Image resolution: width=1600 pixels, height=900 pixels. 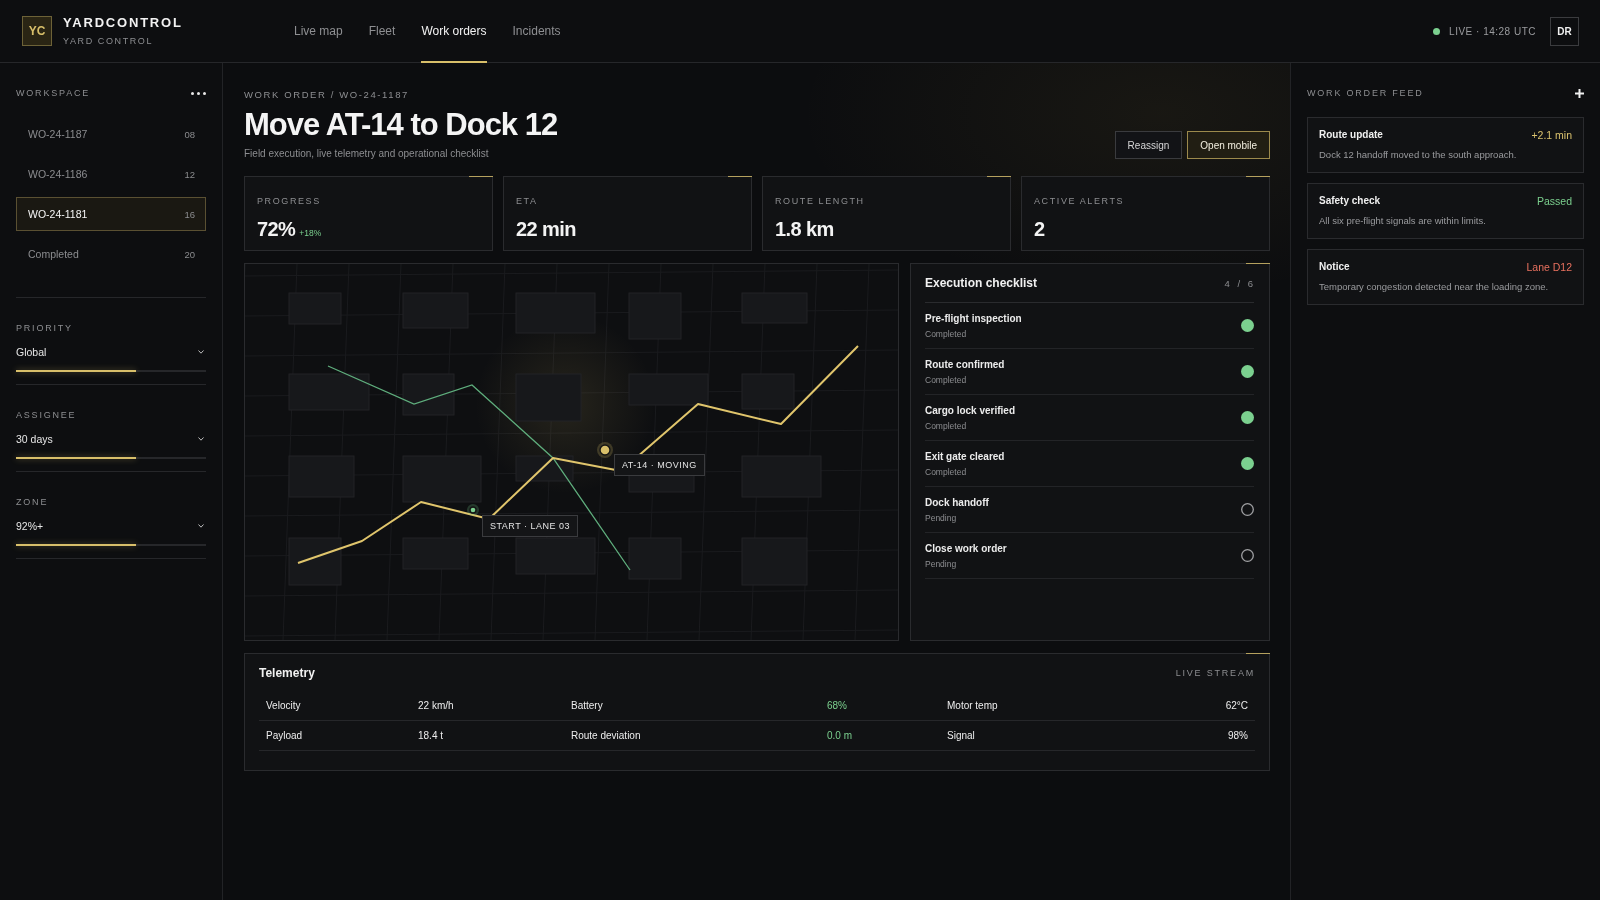 What do you see at coordinates (965, 456) in the screenshot?
I see `task-name: Exit gate cleared` at bounding box center [965, 456].